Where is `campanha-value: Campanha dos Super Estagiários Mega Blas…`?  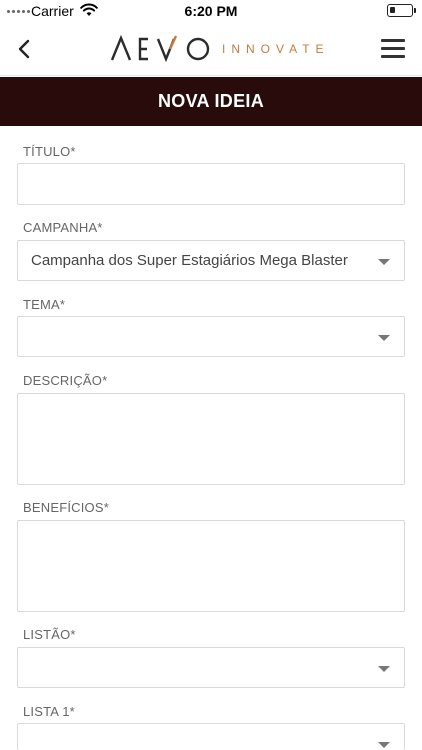 campanha-value: Campanha dos Super Estagiários Mega Blas… is located at coordinates (189, 260).